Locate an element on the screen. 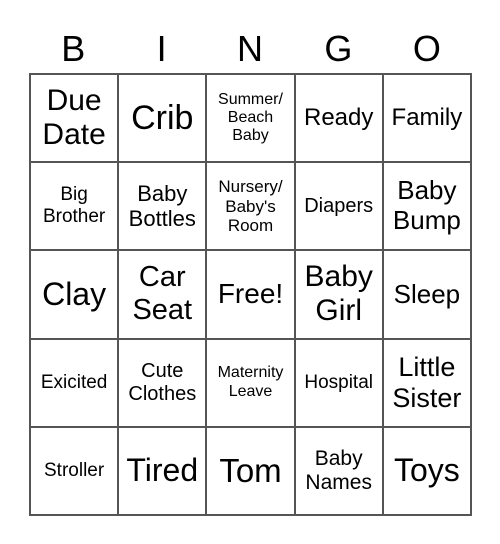  bingo-cell: Car Seat is located at coordinates (162, 294).